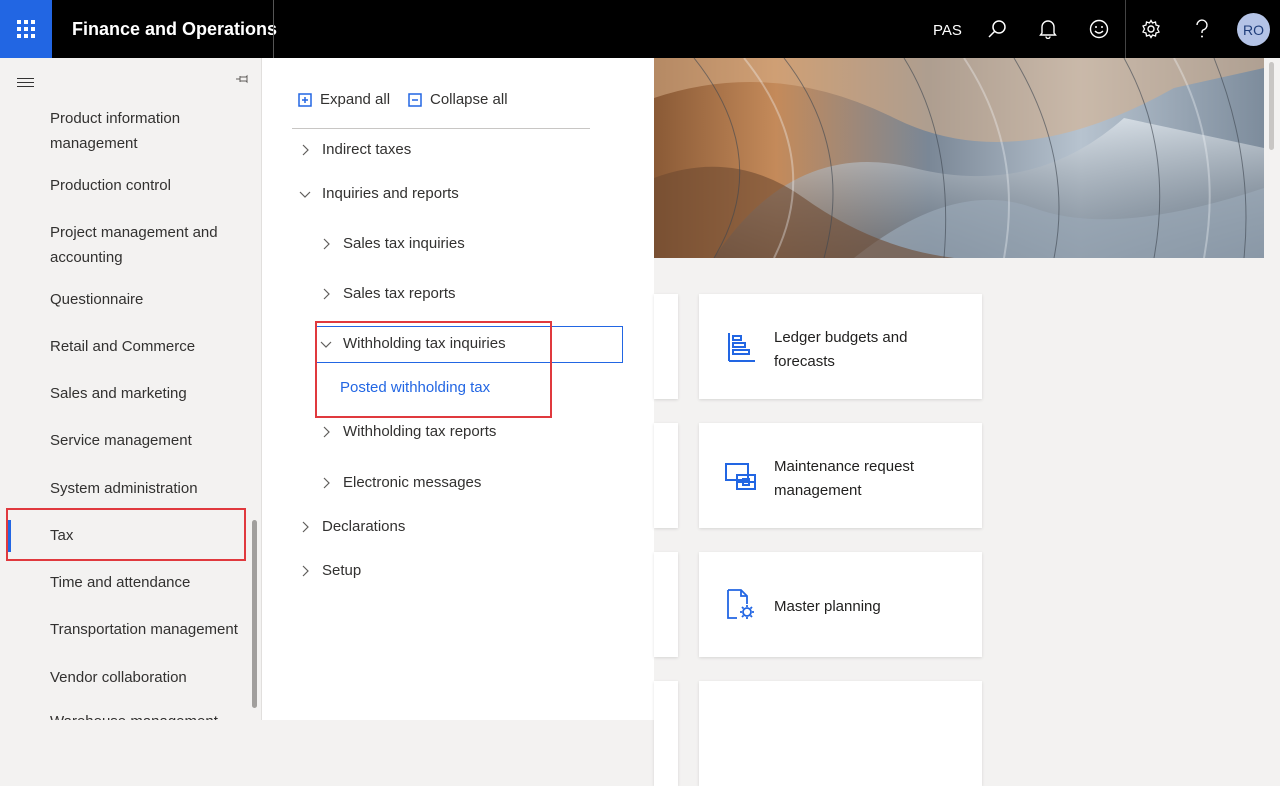 The width and height of the screenshot is (1280, 786). Describe the element at coordinates (126, 534) in the screenshot. I see `tax-highlight-box` at that location.